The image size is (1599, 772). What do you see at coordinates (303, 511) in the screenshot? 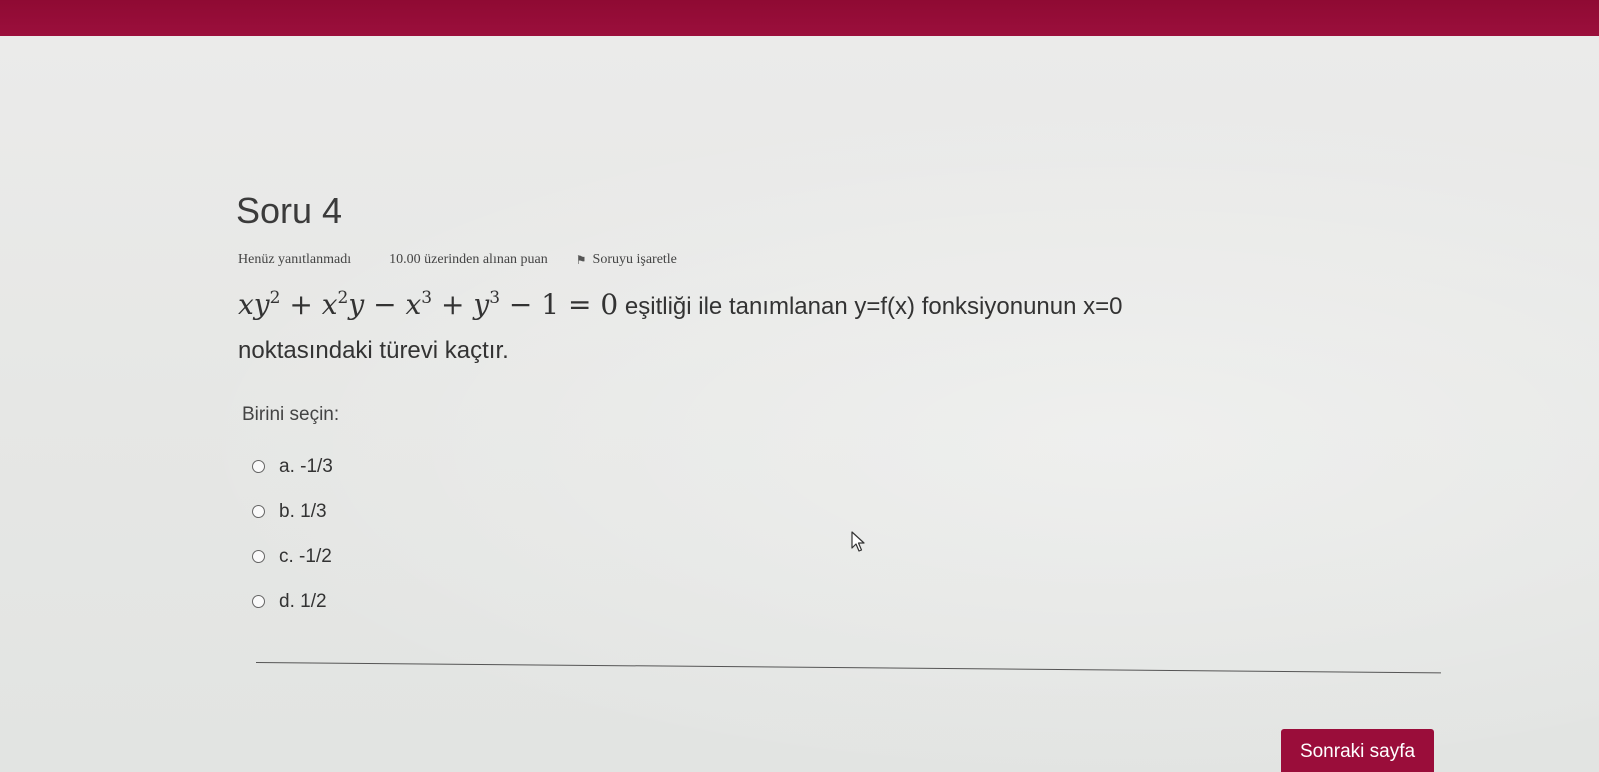
I see `option-label: b. 1/3` at bounding box center [303, 511].